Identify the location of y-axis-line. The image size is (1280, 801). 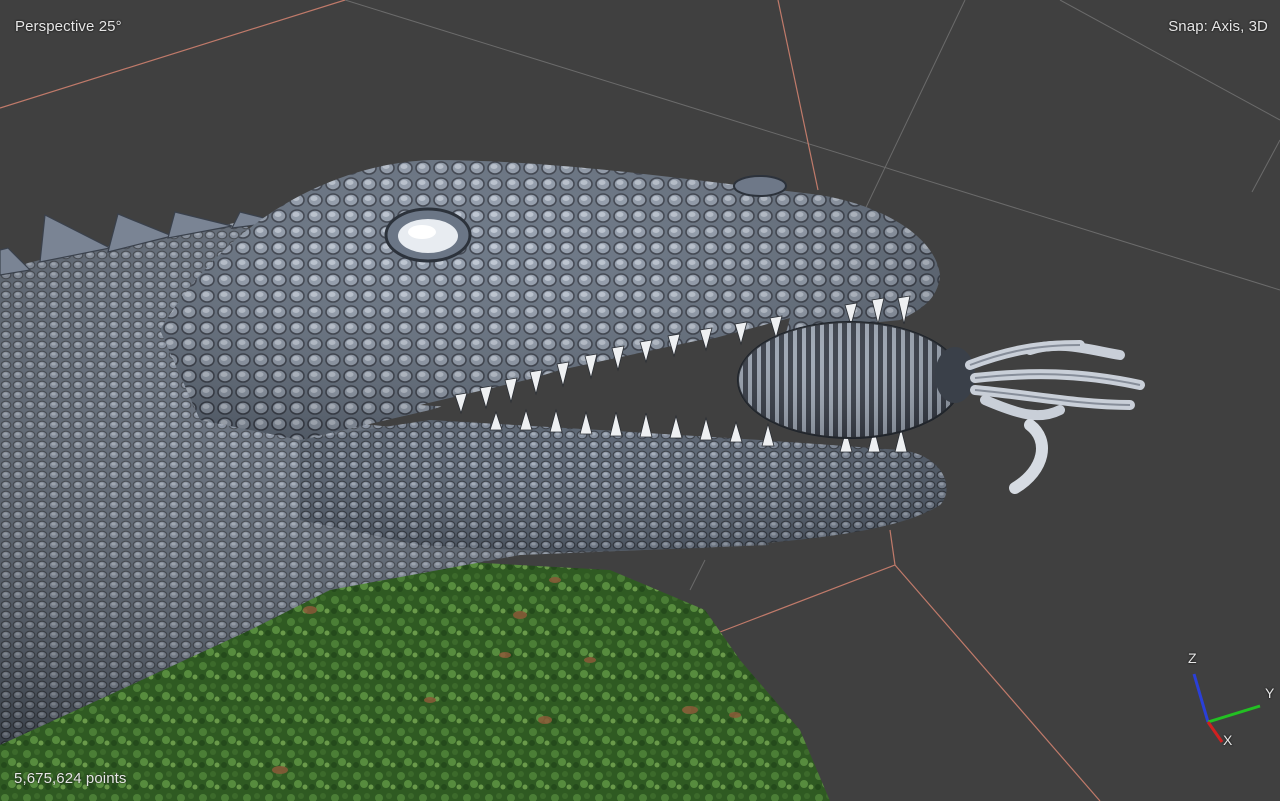
(1234, 714).